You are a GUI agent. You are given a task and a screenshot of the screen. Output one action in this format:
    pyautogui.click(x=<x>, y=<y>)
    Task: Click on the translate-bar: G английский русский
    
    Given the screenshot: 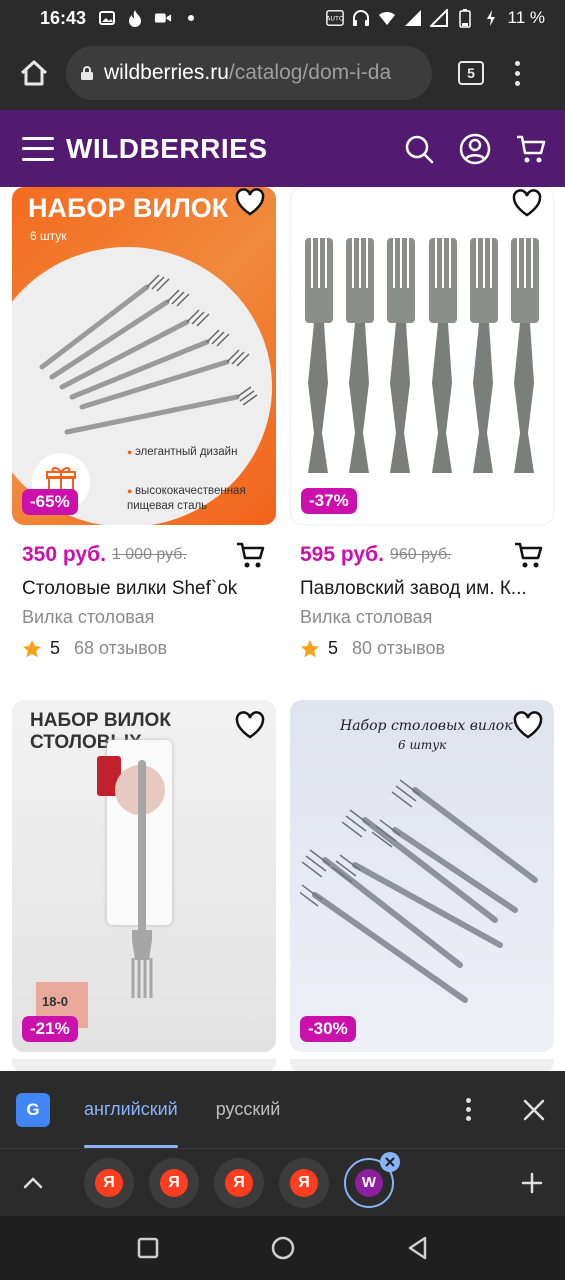 What is the action you would take?
    pyautogui.click(x=282, y=1109)
    